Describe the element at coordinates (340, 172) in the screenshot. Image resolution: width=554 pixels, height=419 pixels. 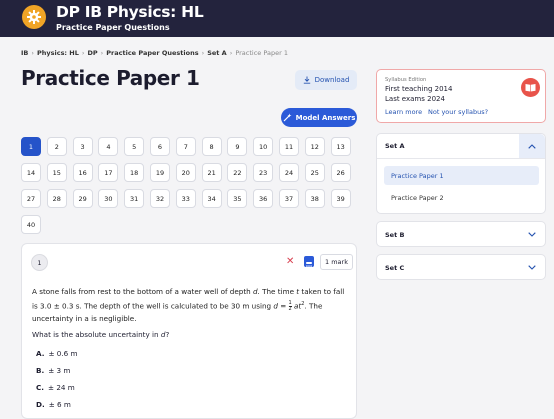
I see `question-button-26: 26` at that location.